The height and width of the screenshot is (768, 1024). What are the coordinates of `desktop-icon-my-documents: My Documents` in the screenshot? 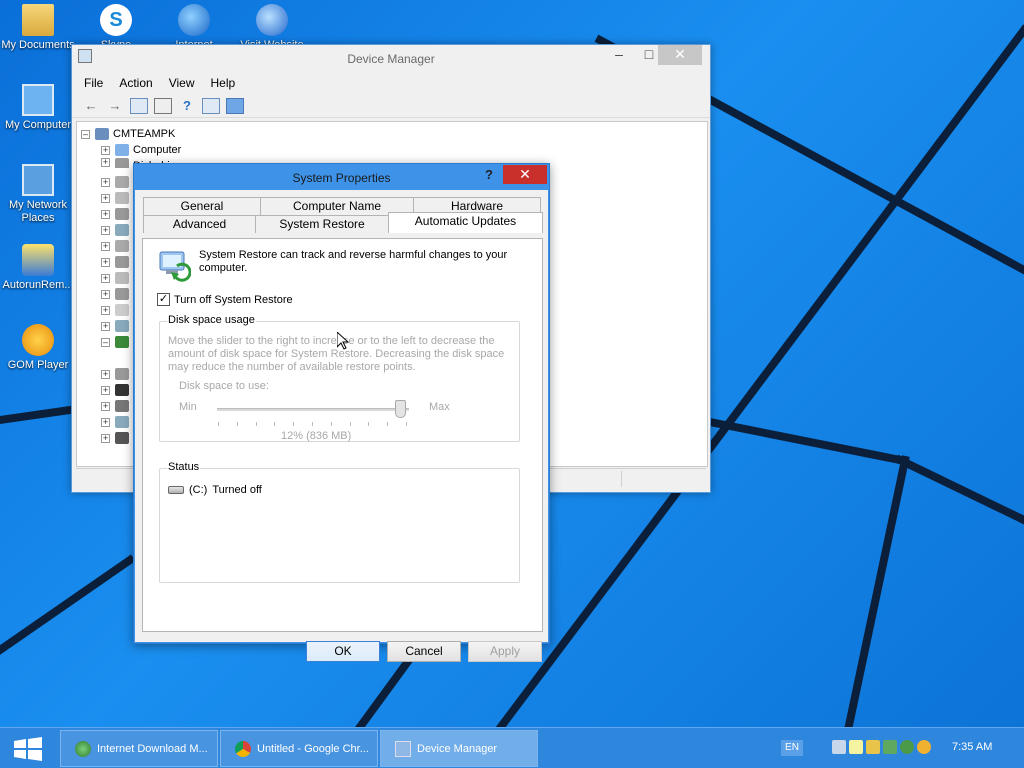 It's located at (38, 28).